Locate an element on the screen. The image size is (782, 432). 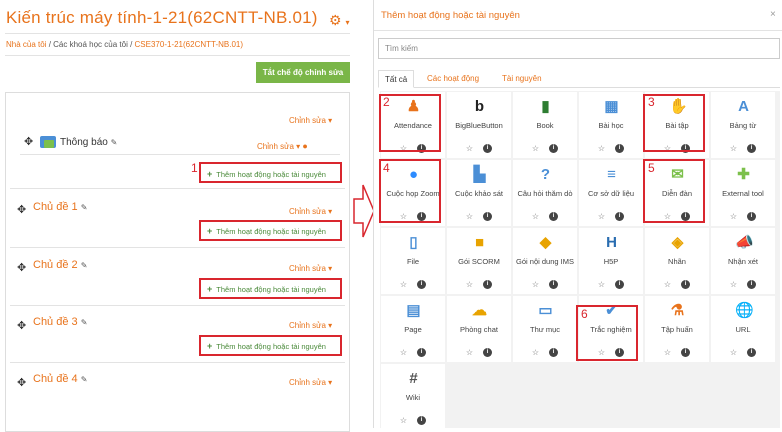
scorm-icon: ■ is located at coordinates (479, 242).